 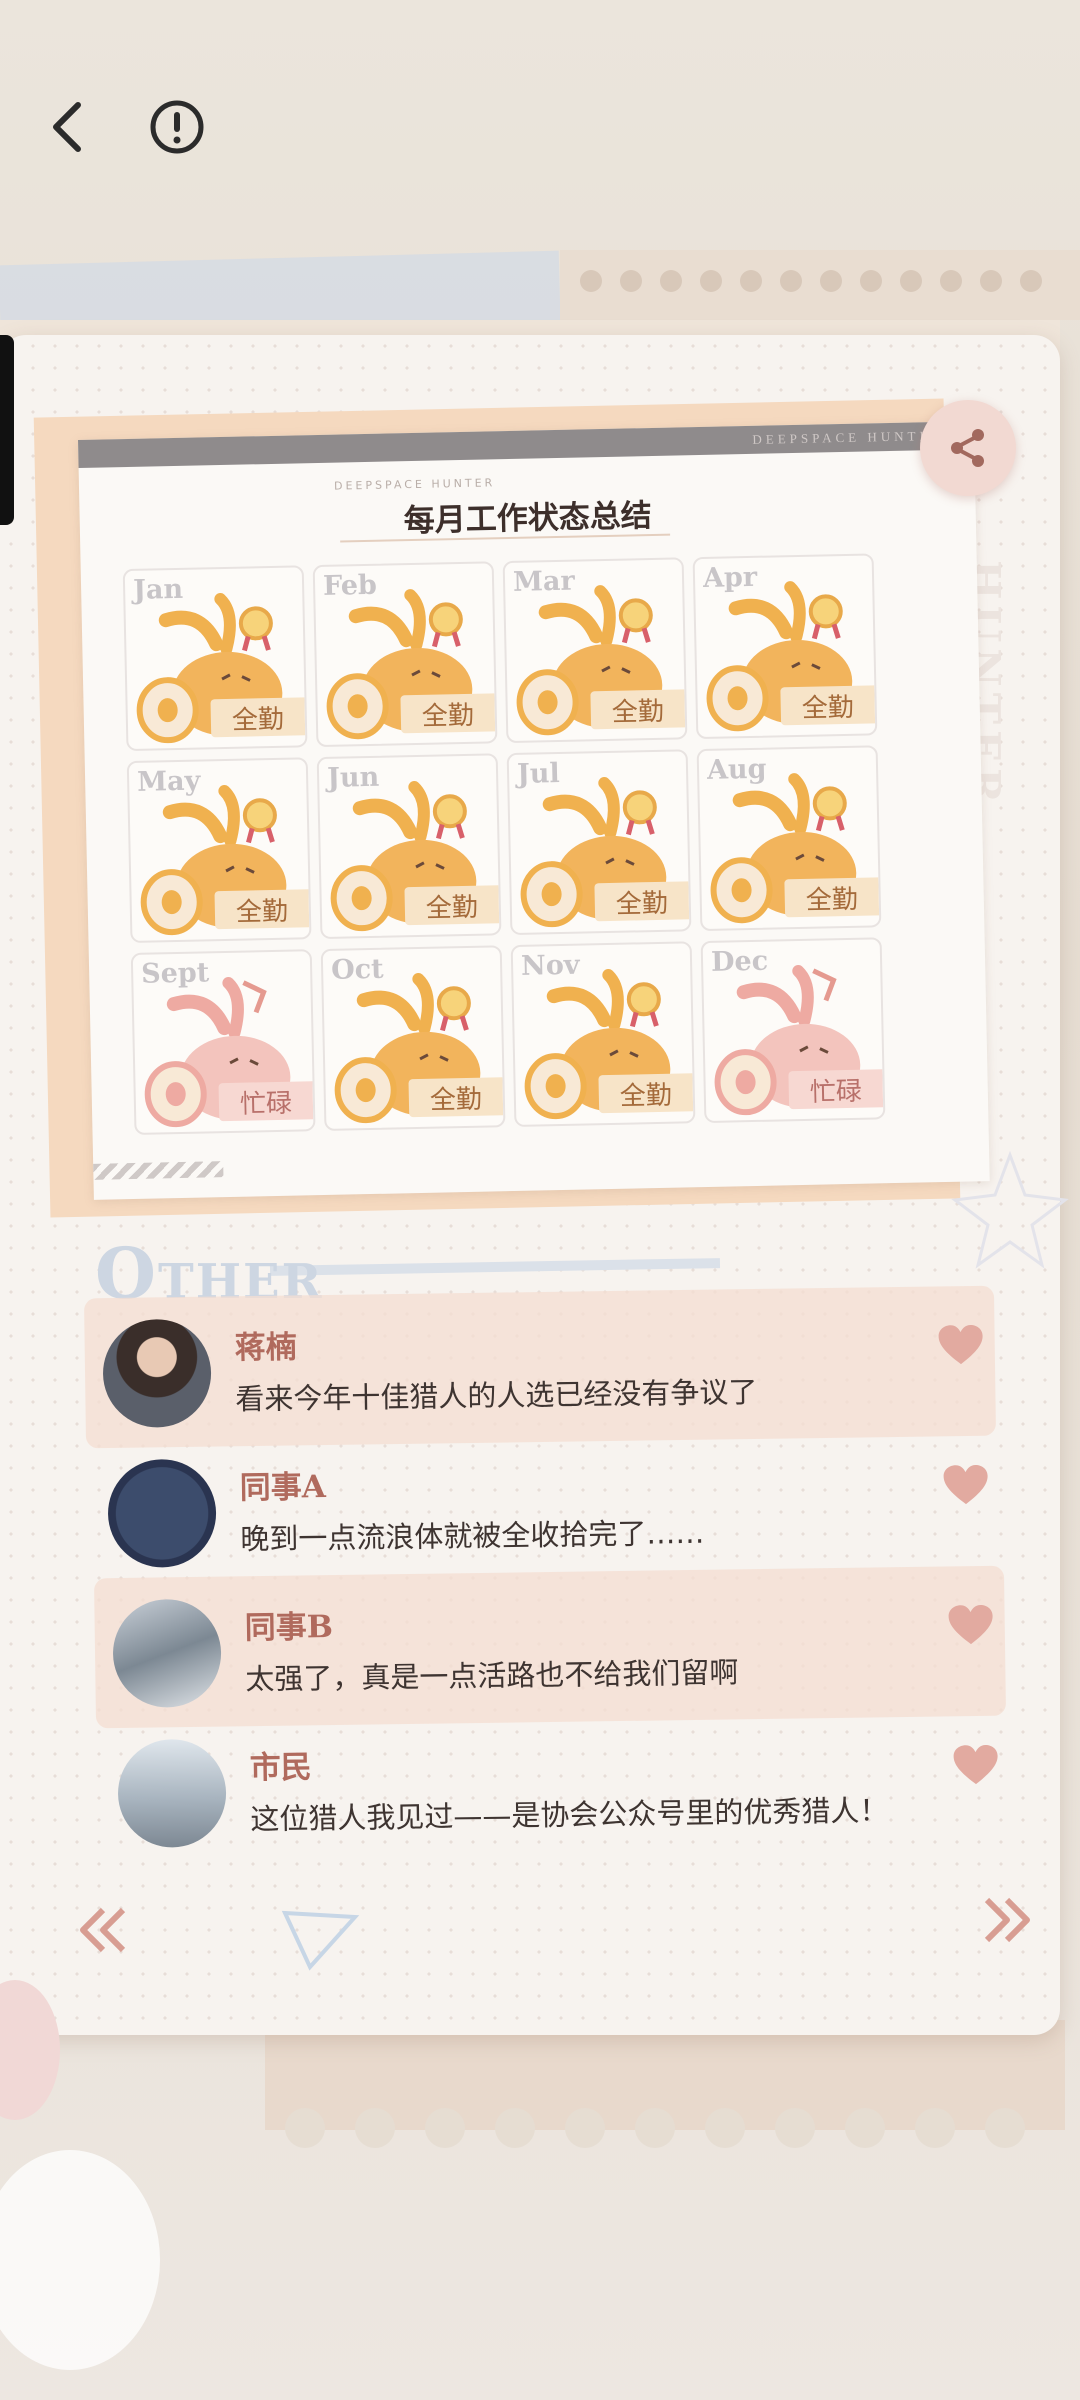 I want to click on next-page-button, so click(x=1005, y=1920).